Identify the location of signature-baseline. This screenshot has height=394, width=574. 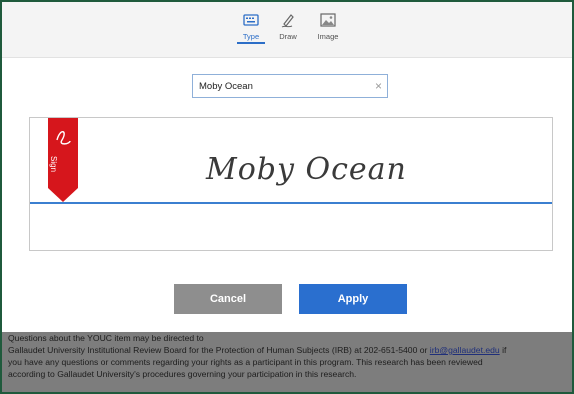
(291, 203).